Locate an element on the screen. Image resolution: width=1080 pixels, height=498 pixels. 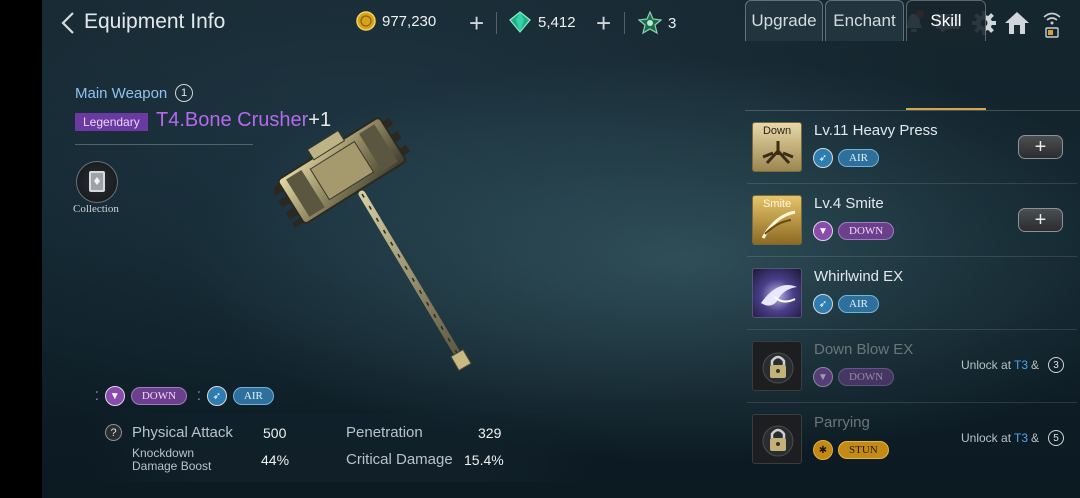
critical-damage-label: Critical Damage is located at coordinates (399, 459).